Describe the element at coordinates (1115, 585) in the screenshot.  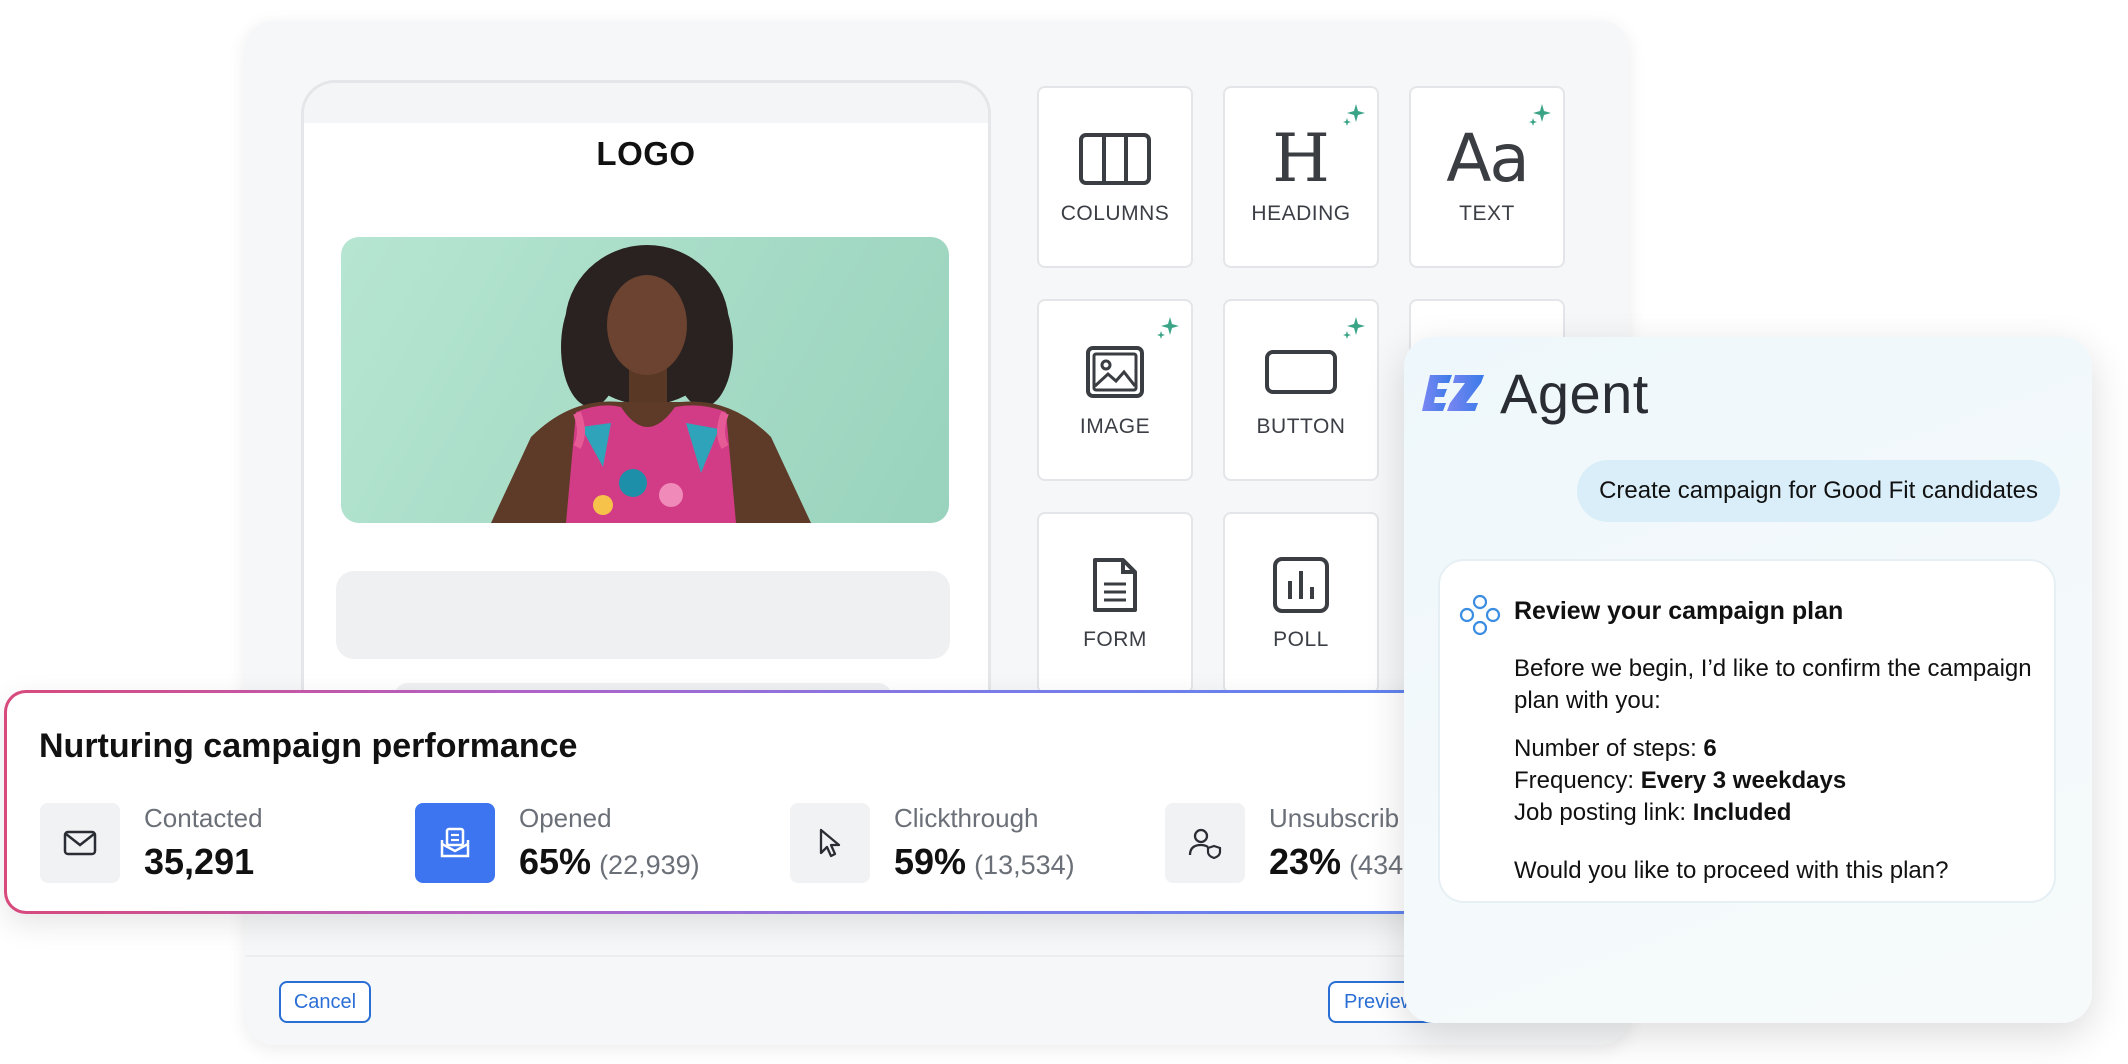
I see `form-icon` at that location.